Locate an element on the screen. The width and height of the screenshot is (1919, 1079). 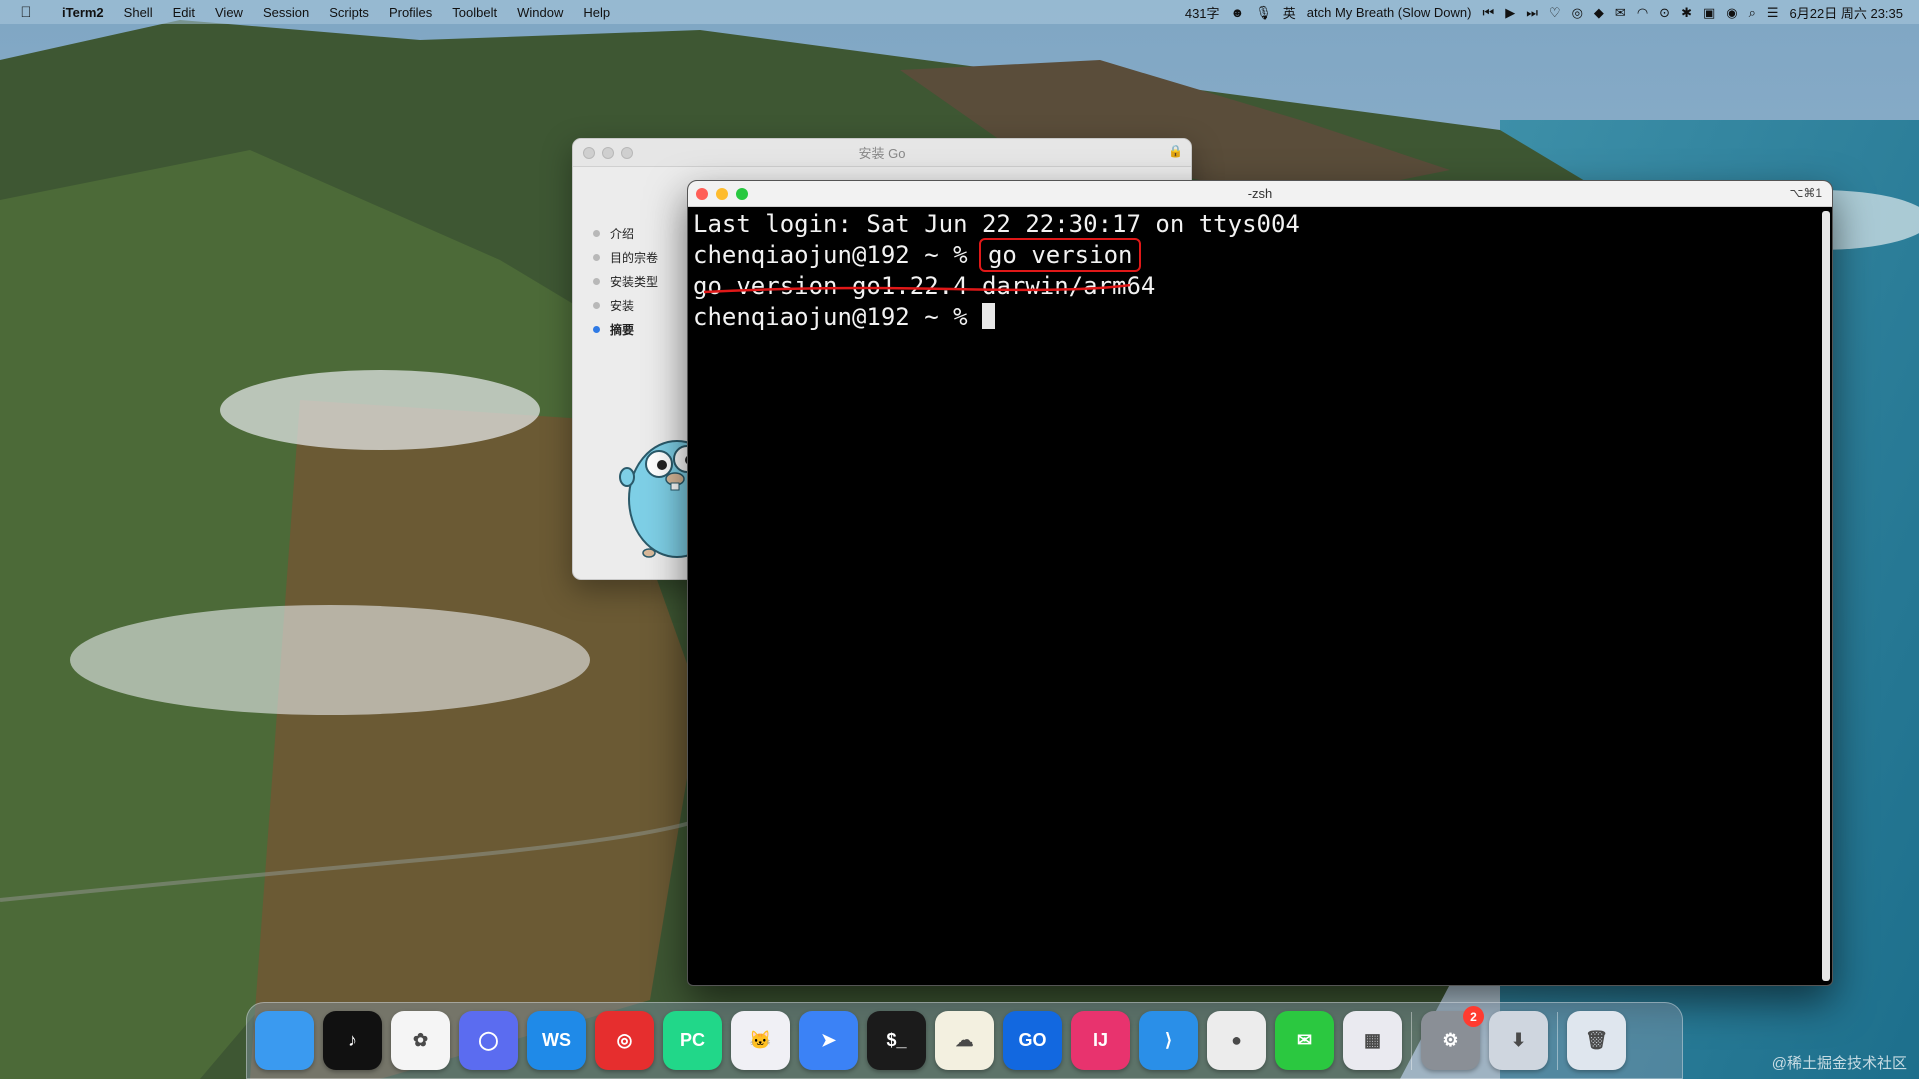
step-install: 安装 is located at coordinates (625, 305).